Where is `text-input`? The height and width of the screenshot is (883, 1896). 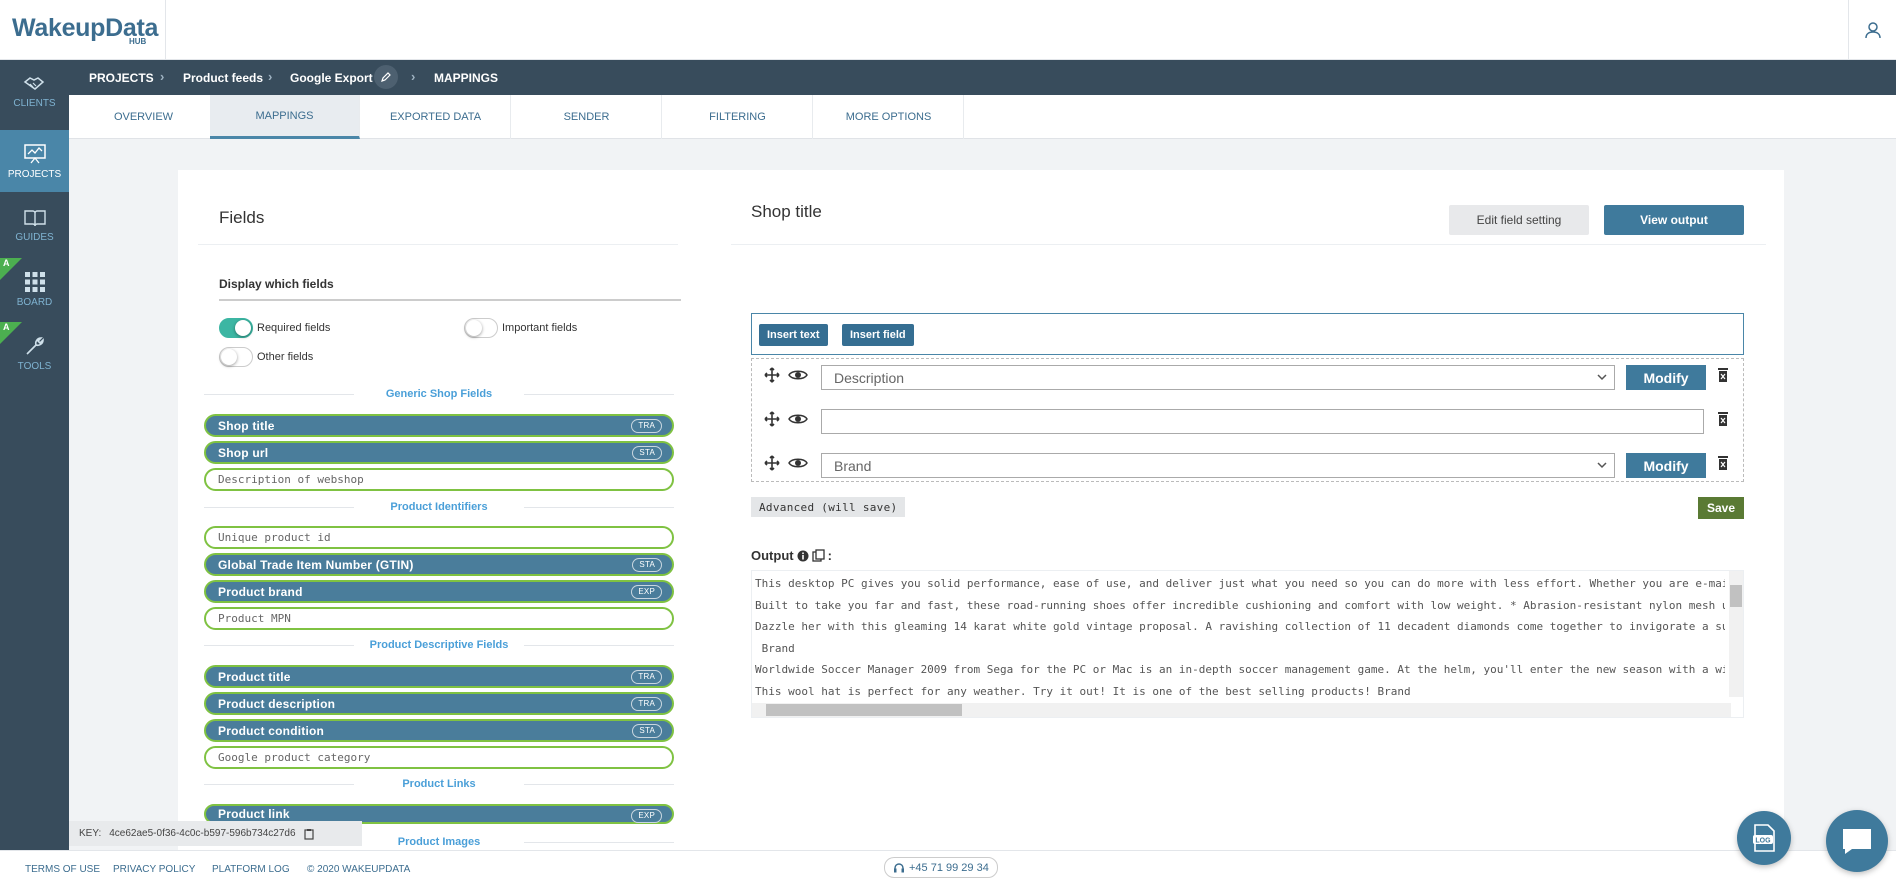 text-input is located at coordinates (1262, 421).